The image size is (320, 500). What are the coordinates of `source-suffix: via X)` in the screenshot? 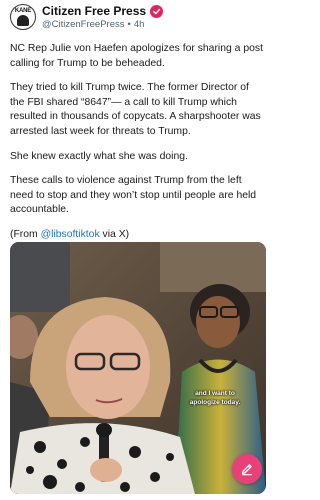 It's located at (114, 234).